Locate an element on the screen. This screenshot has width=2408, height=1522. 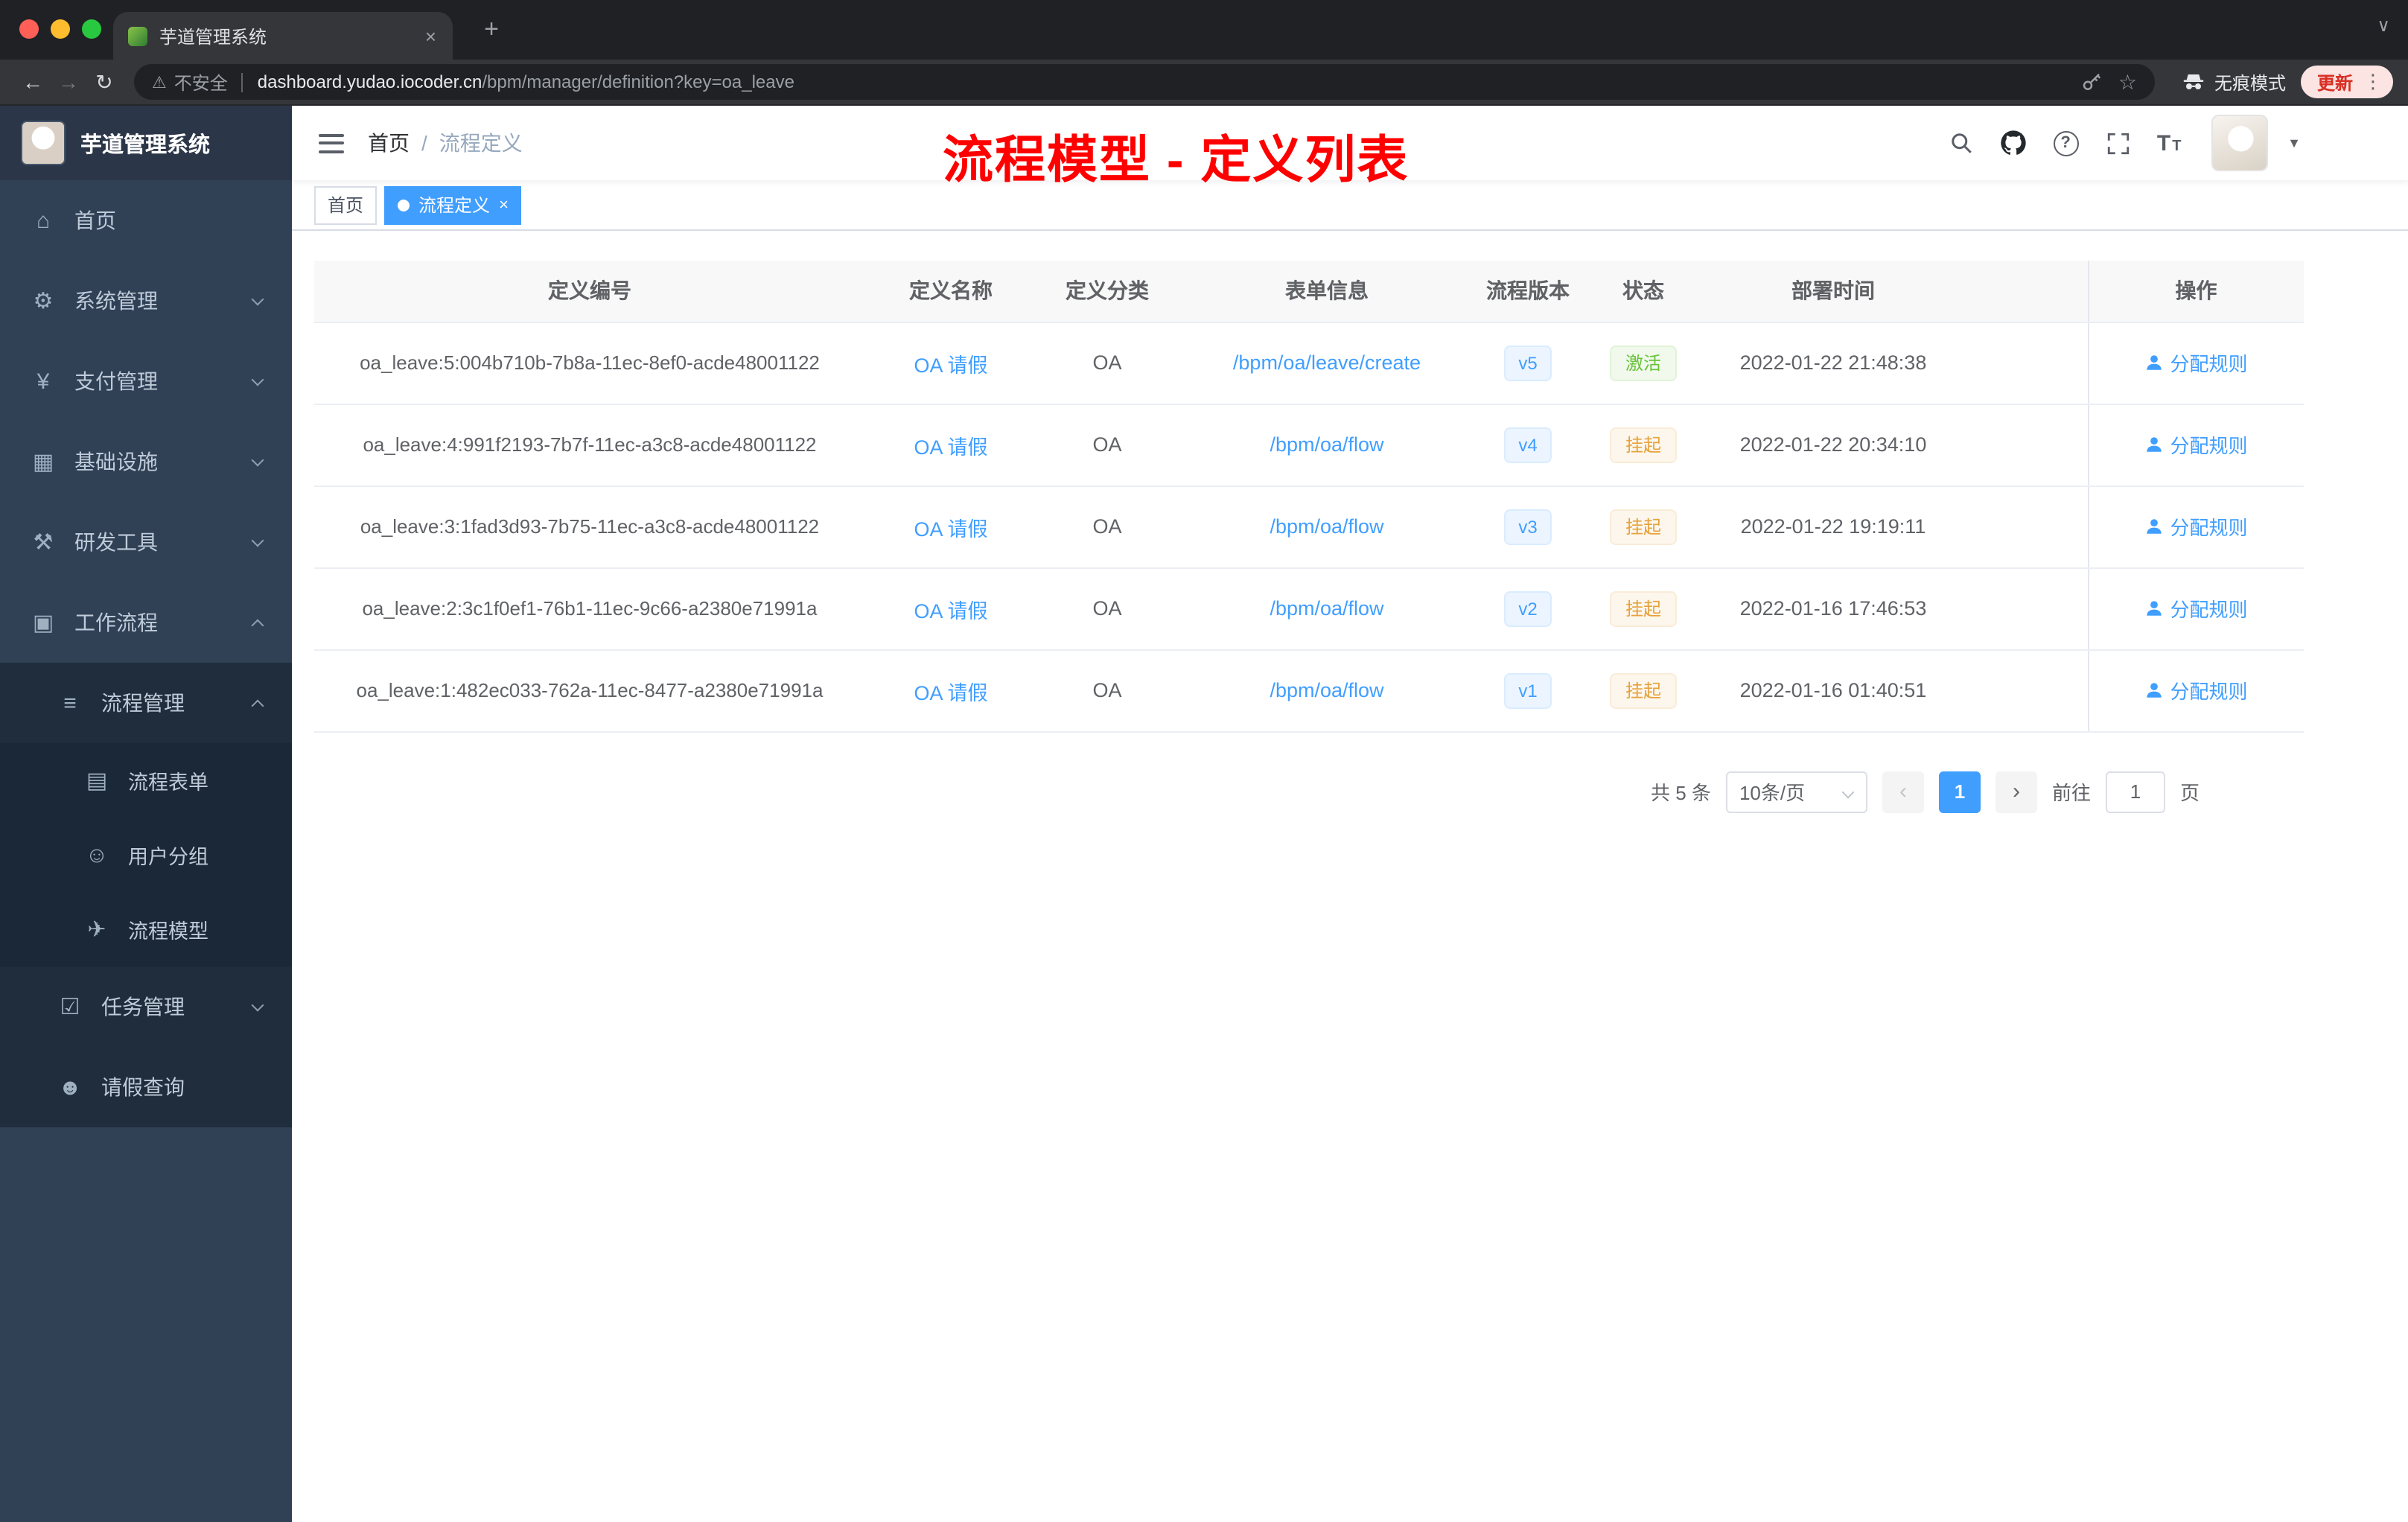
sidebar-item-leave-query: ☻ 请假查询 is located at coordinates (146, 1087).